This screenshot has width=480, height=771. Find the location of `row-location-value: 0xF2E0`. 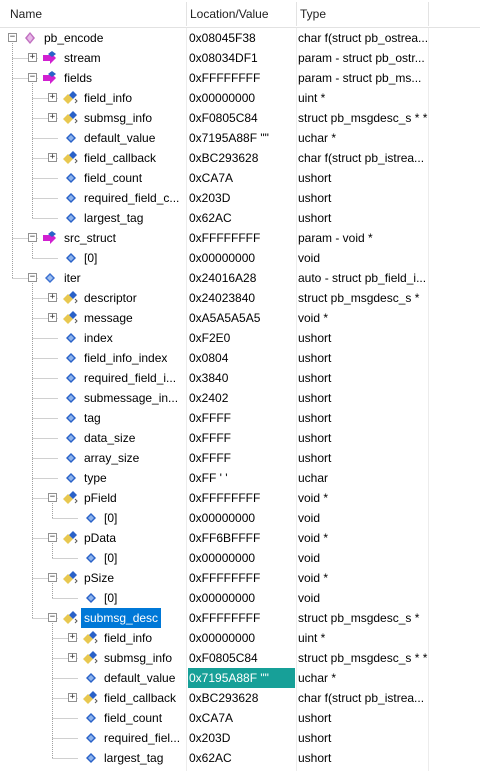

row-location-value: 0xF2E0 is located at coordinates (241, 338).